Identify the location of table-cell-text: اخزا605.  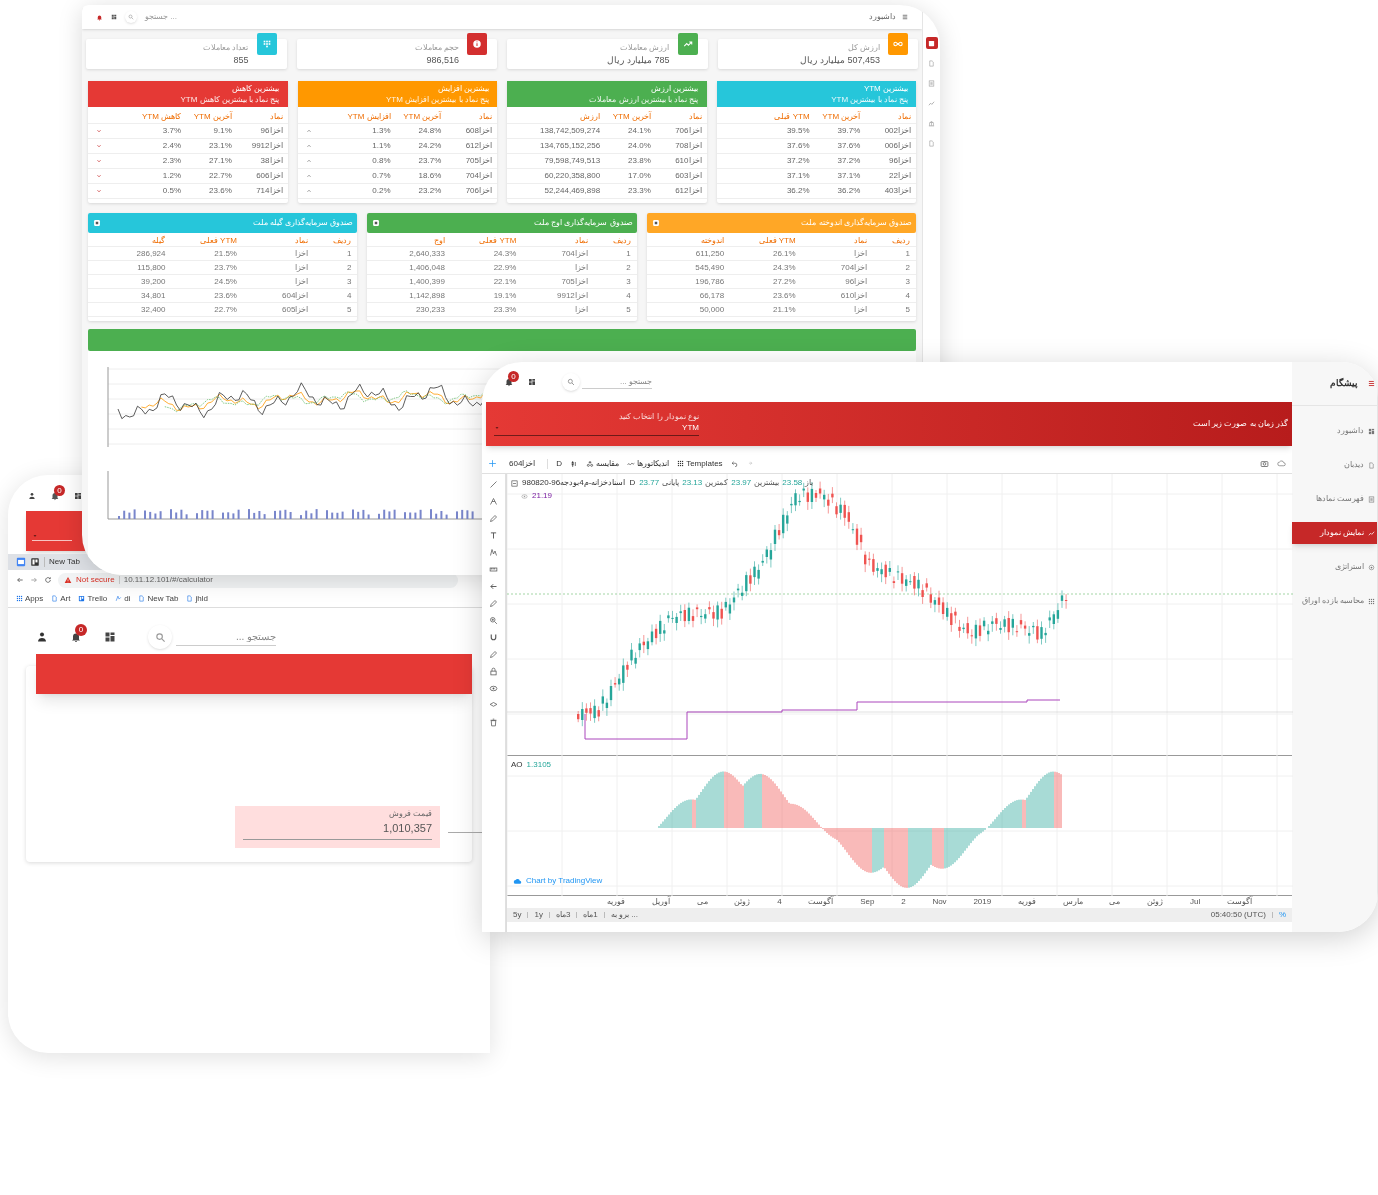
(295, 309).